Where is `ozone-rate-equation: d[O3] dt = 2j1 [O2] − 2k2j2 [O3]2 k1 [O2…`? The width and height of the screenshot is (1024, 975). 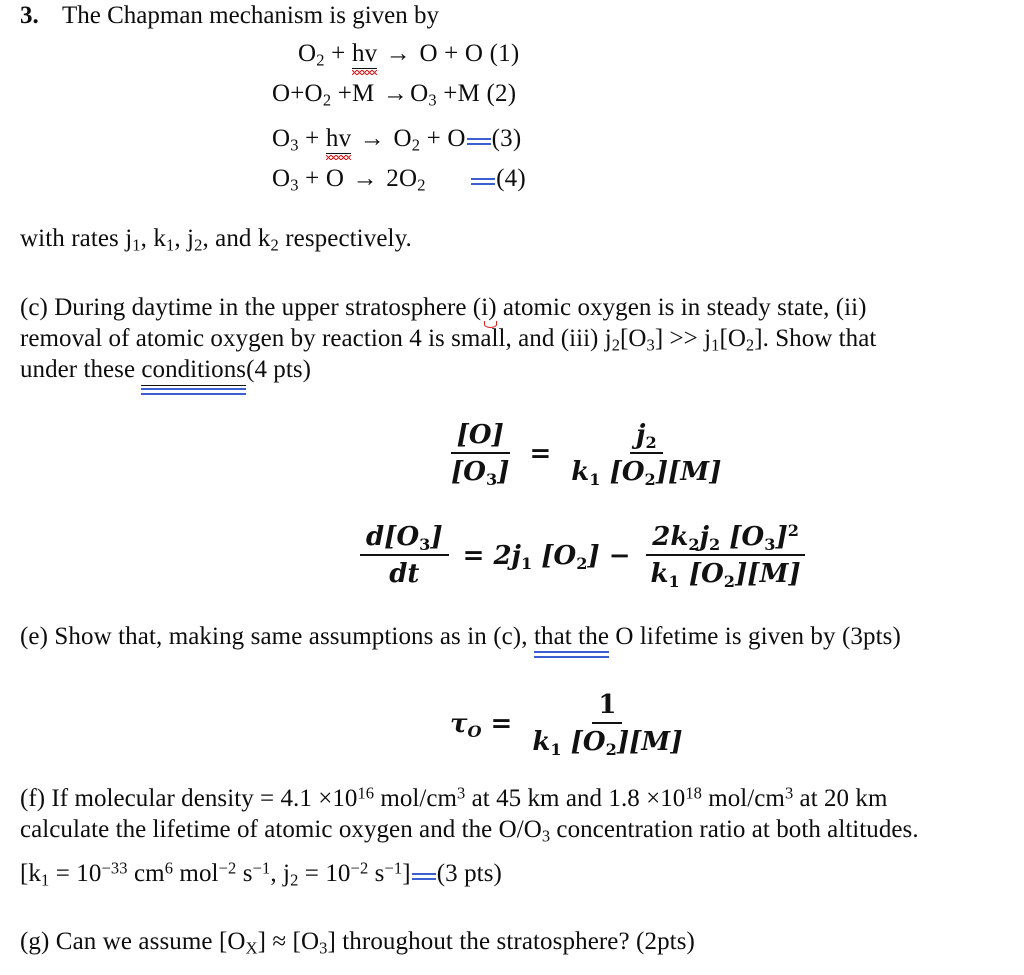 ozone-rate-equation: d[O3] dt = 2j1 [O2] − 2k2j2 [O3]2 k1 [O2… is located at coordinates (583, 555).